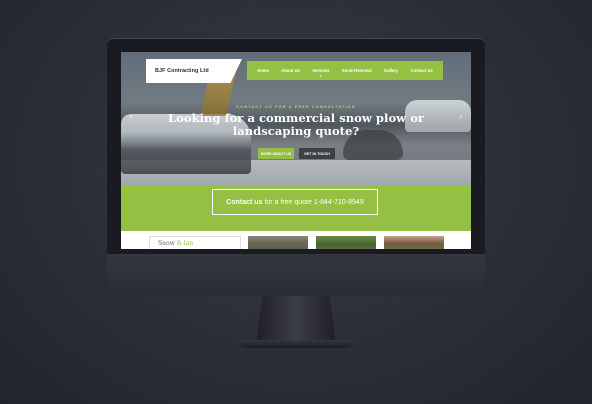 The image size is (592, 404). I want to click on chevron-left-icon: ‹, so click(131, 117).